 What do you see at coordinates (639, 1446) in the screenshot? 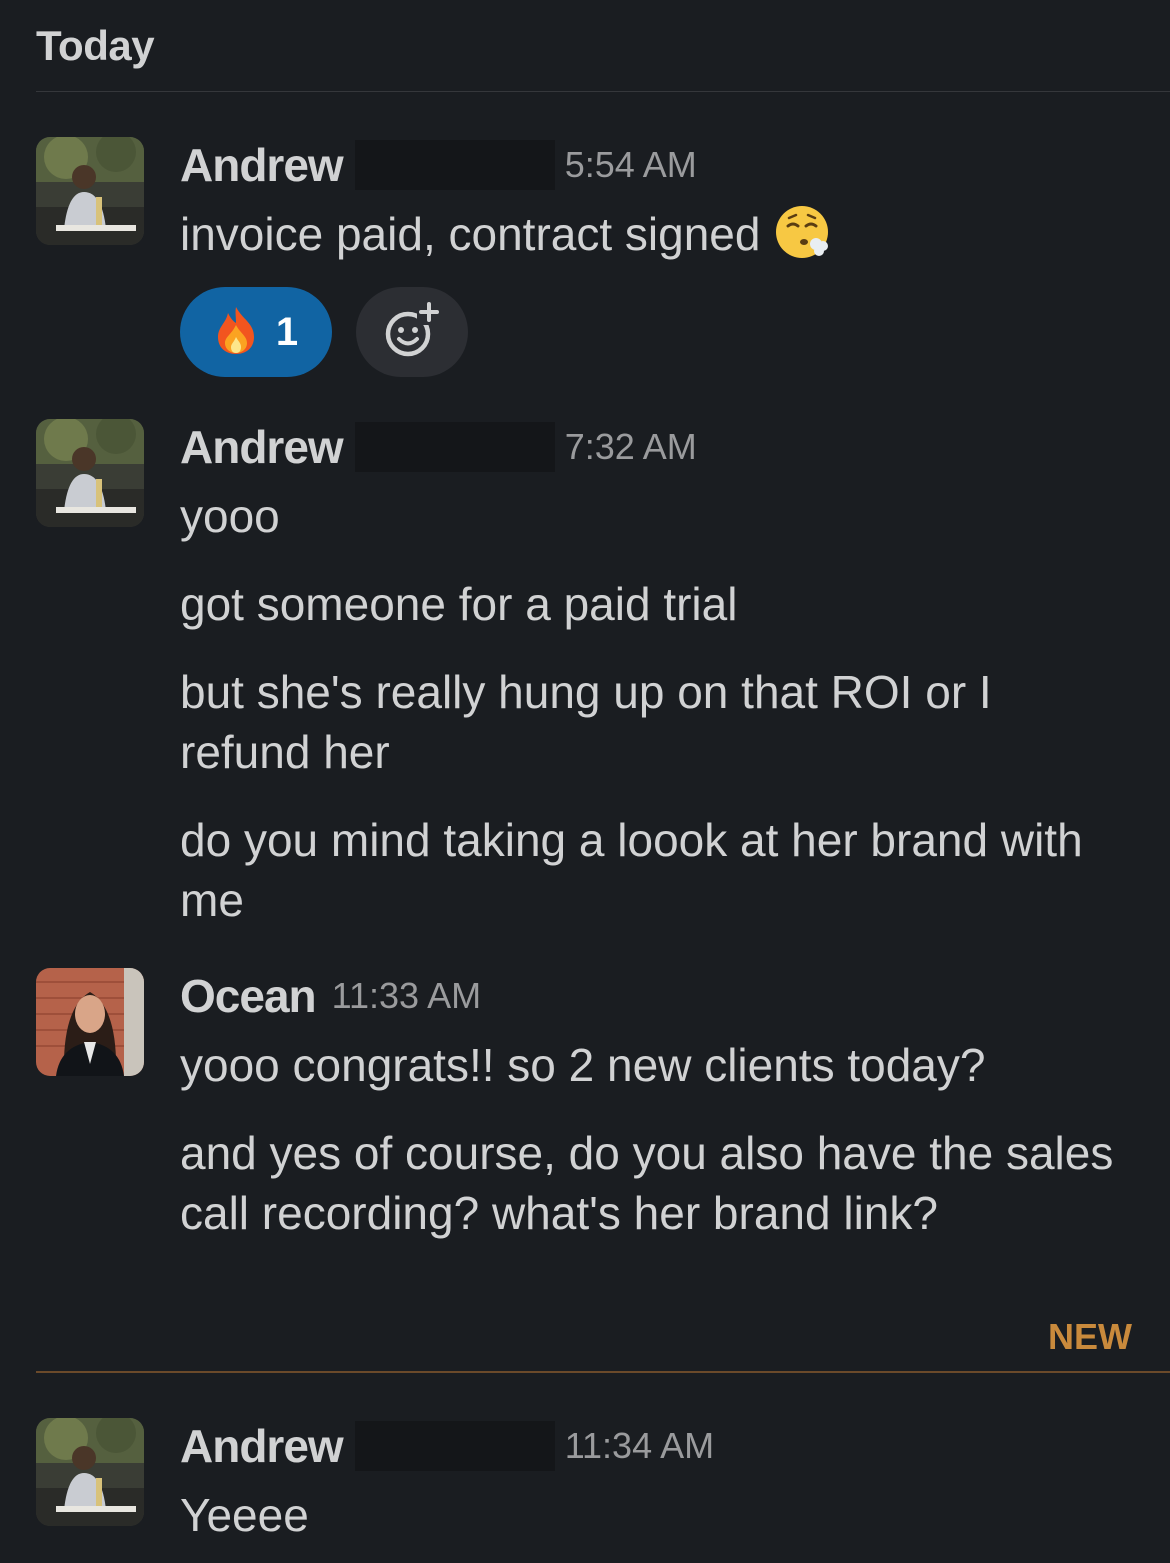
I see `message-timestamp: 11:34 AM` at bounding box center [639, 1446].